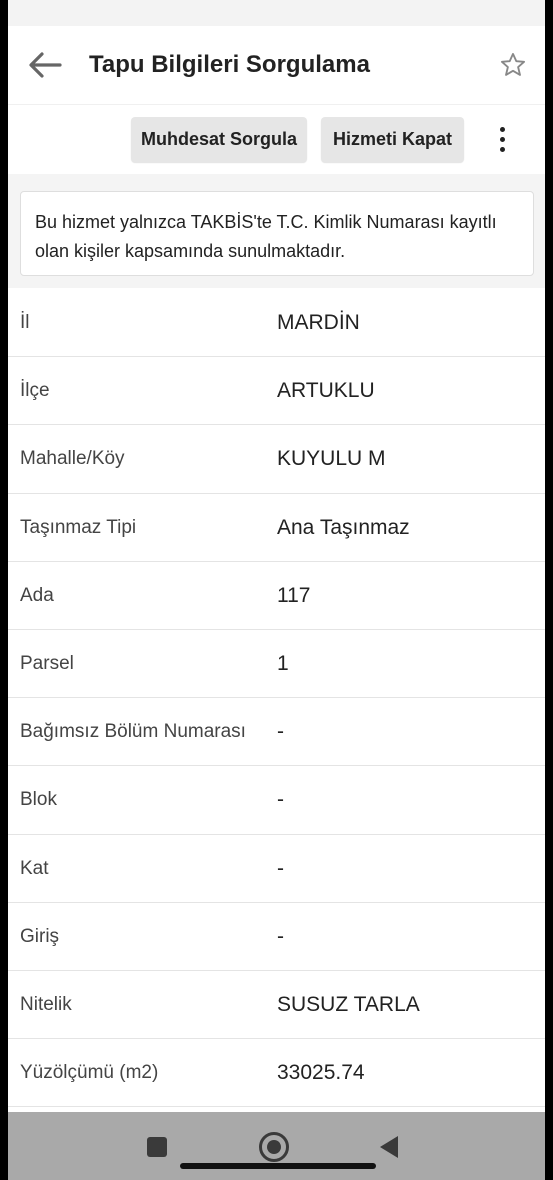  What do you see at coordinates (72, 459) in the screenshot?
I see `detail-label: Mahalle/Köy` at bounding box center [72, 459].